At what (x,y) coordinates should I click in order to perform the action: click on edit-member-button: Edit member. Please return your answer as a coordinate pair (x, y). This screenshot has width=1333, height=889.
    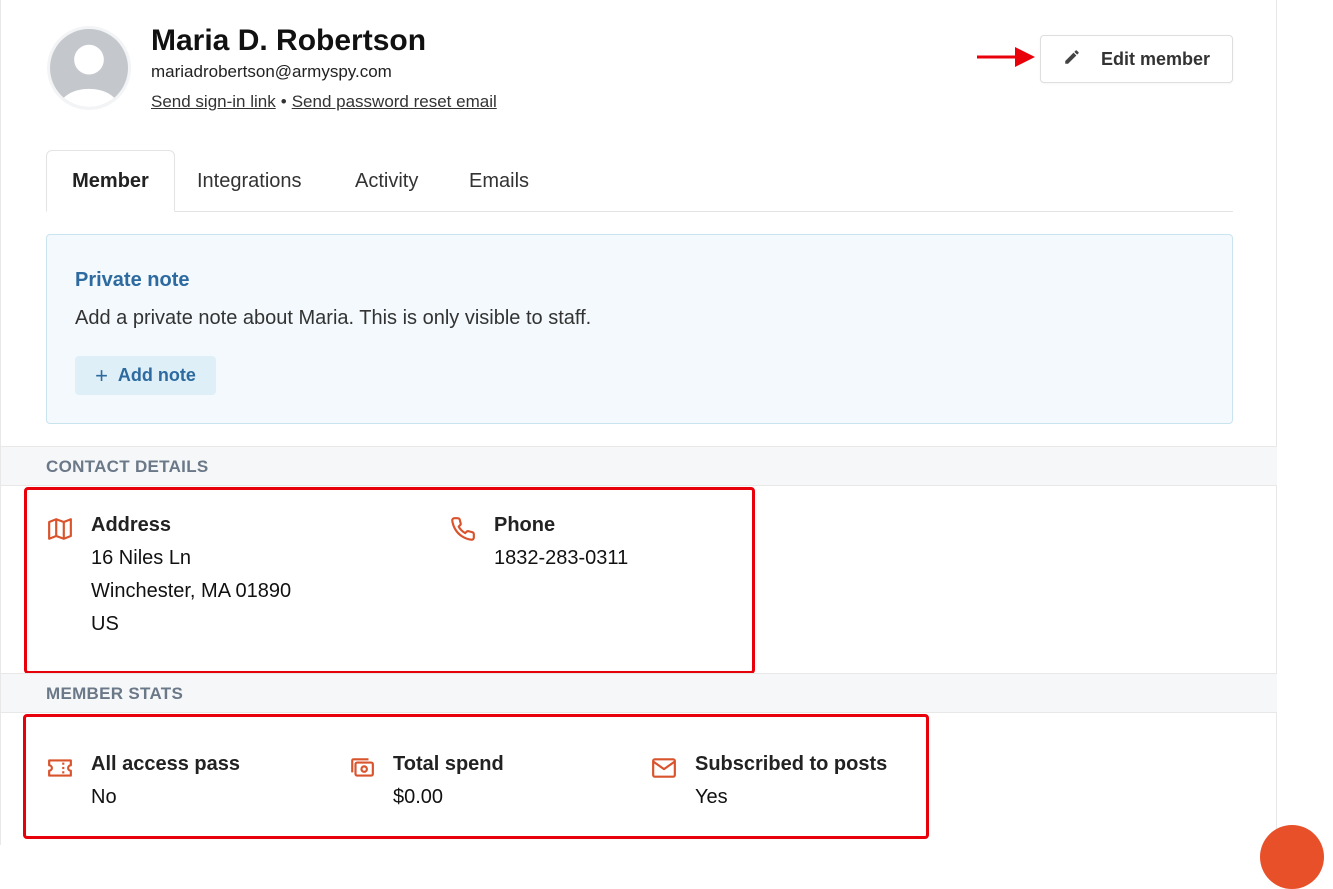
    Looking at the image, I should click on (1136, 59).